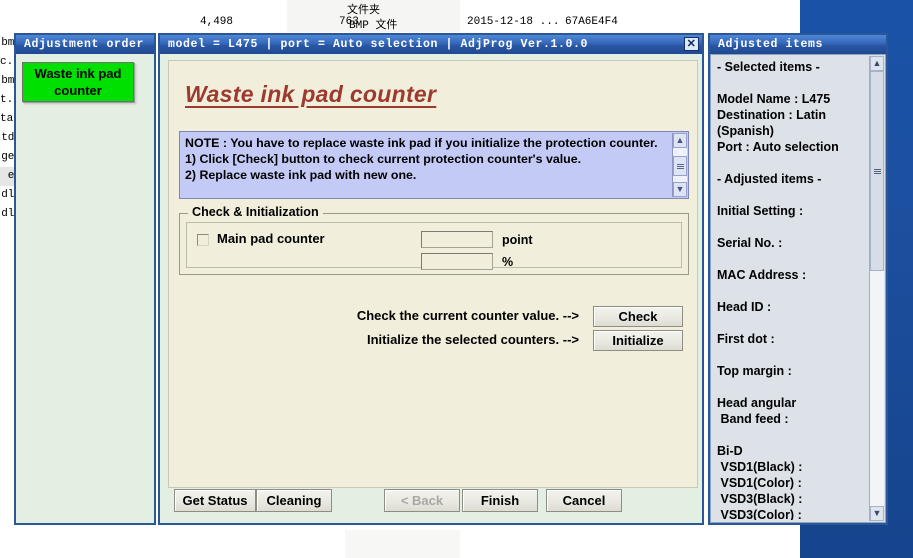  What do you see at coordinates (638, 340) in the screenshot?
I see `initialize-button: Initialize` at bounding box center [638, 340].